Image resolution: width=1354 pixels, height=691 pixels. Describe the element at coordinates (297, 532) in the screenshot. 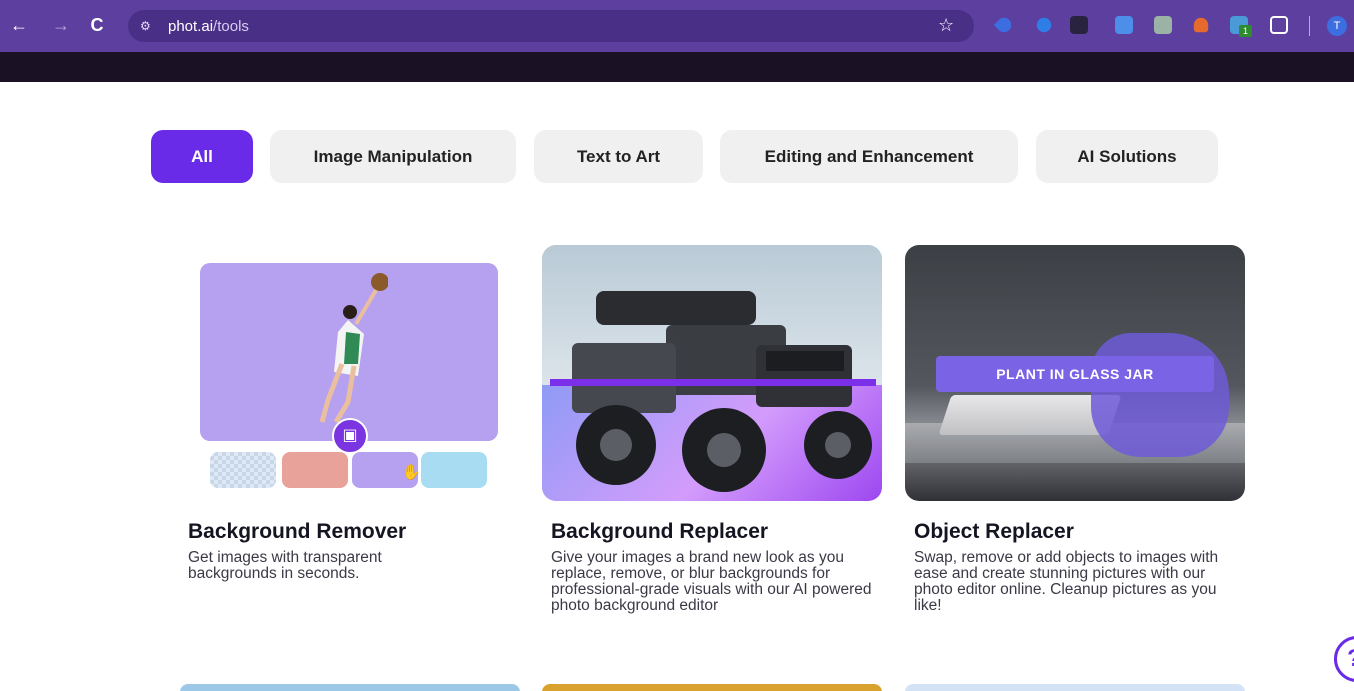

I see `card-title: Background Remover` at that location.